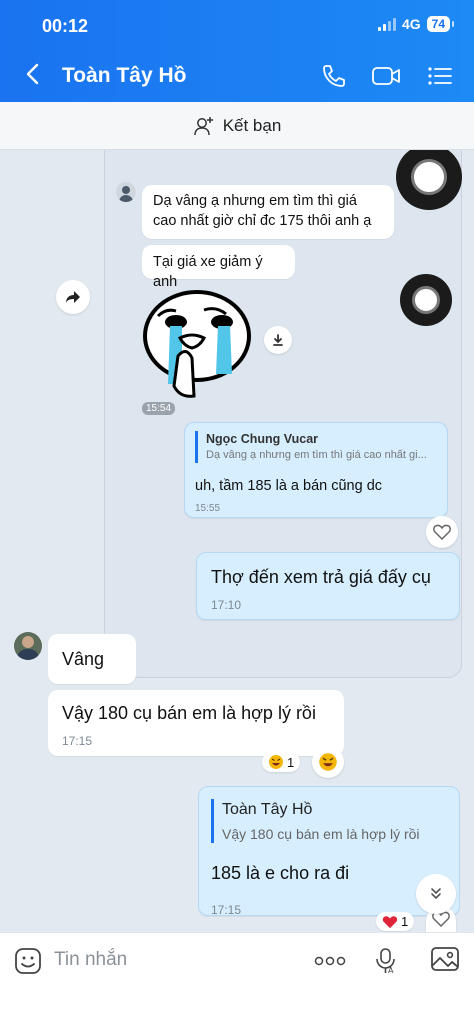 The image size is (474, 1024). What do you see at coordinates (65, 26) in the screenshot?
I see `status-time: 00:12` at bounding box center [65, 26].